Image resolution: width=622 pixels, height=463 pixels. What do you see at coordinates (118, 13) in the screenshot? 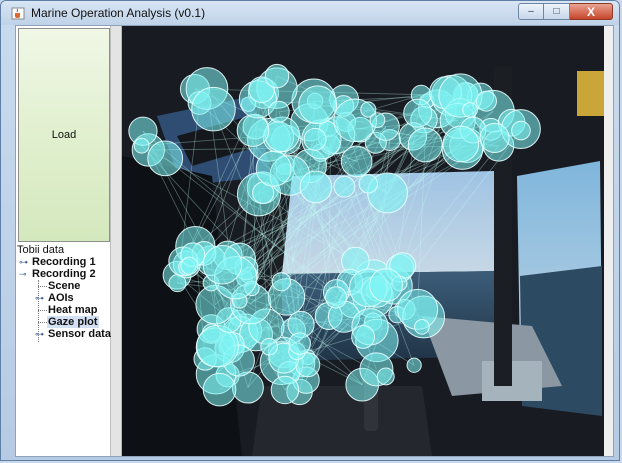
I see `window-title: Marine Operation Analysis (v0.1)` at bounding box center [118, 13].